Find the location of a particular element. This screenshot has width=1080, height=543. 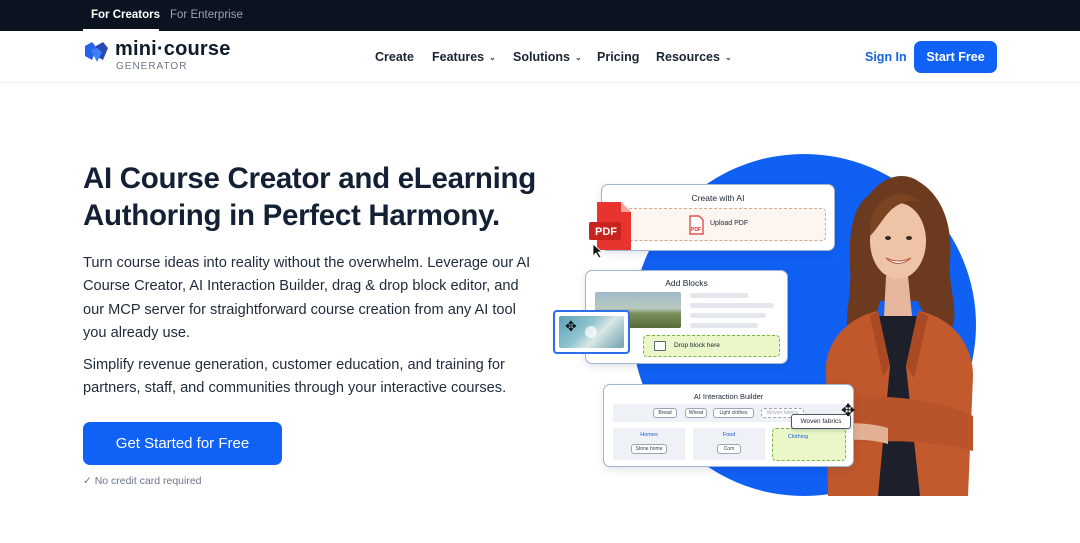

upload-pdf-label: Upload PDF is located at coordinates (729, 223).